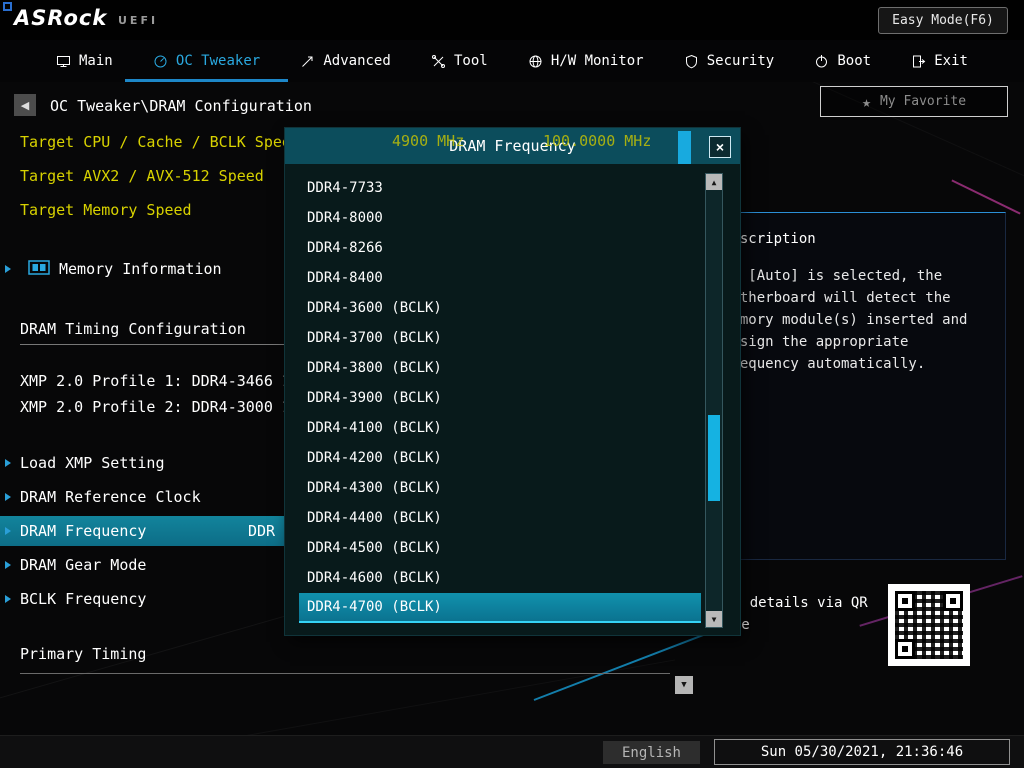  I want to click on setting-label: DRAM Gear Mode, so click(83, 565).